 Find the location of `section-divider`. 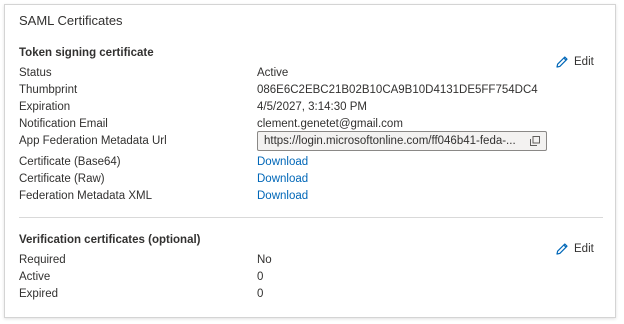

section-divider is located at coordinates (311, 217).